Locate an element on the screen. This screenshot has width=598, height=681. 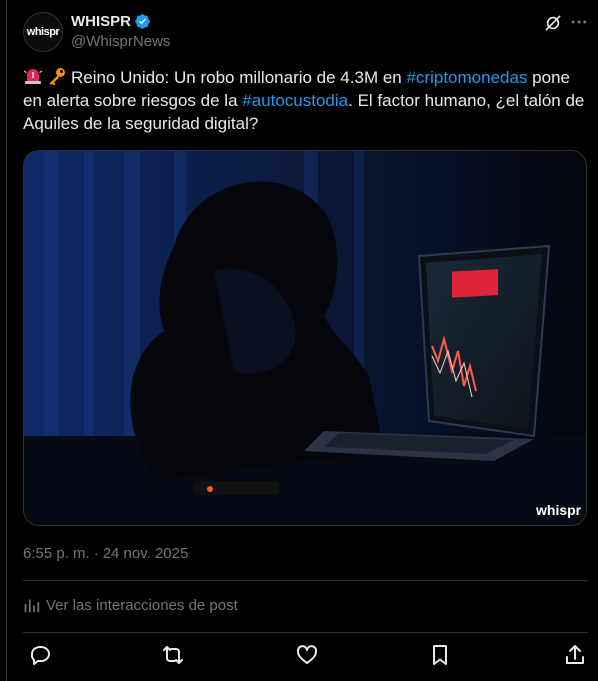
analytics-icon is located at coordinates (32, 606).